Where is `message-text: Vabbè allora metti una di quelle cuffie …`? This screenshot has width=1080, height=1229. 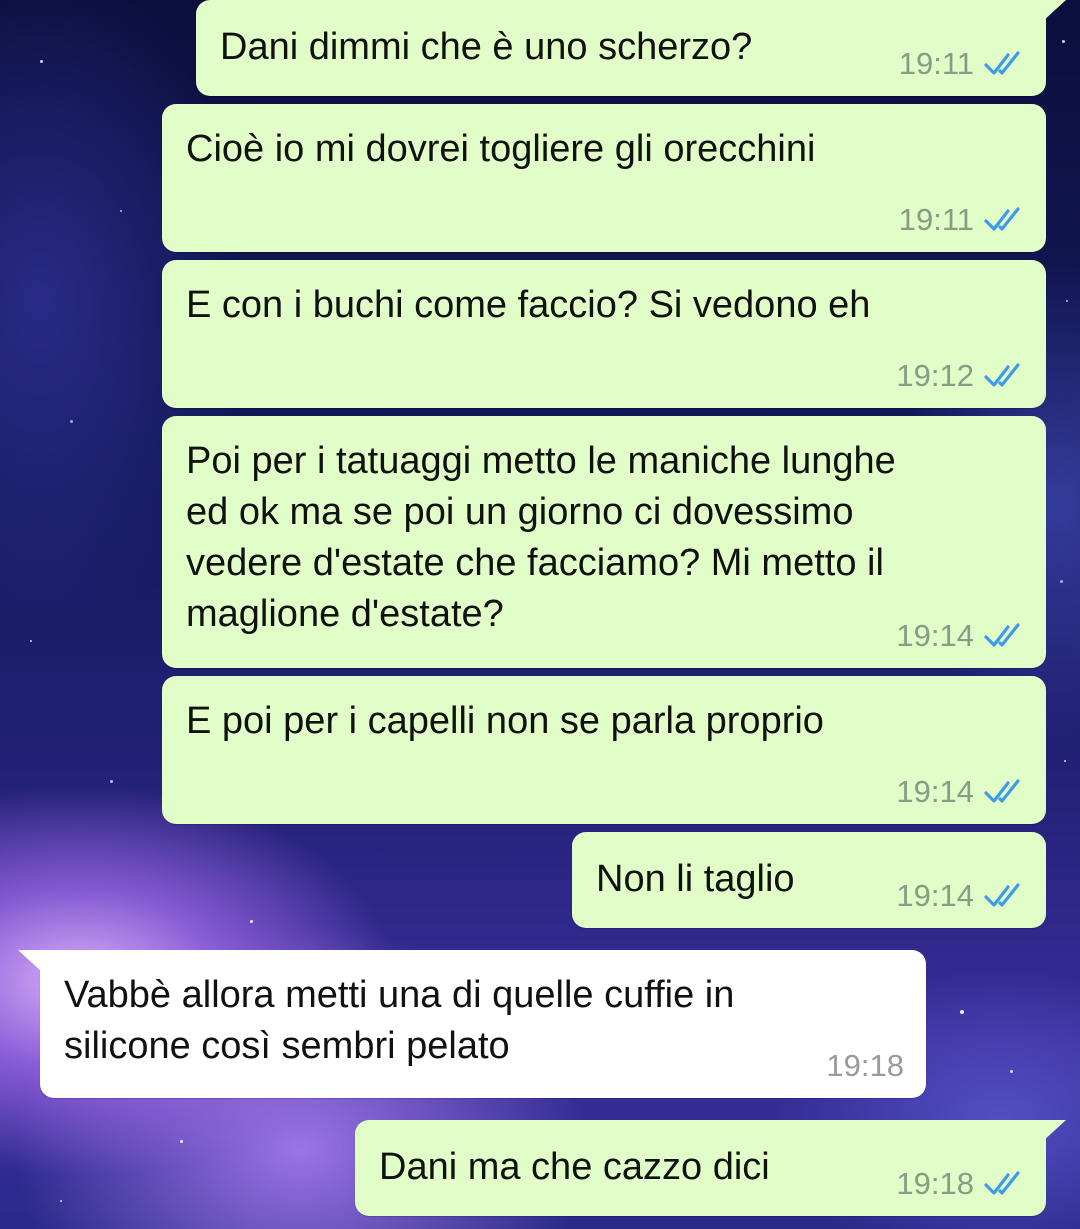
message-text: Vabbè allora metti una di quelle cuffie … is located at coordinates (399, 1020).